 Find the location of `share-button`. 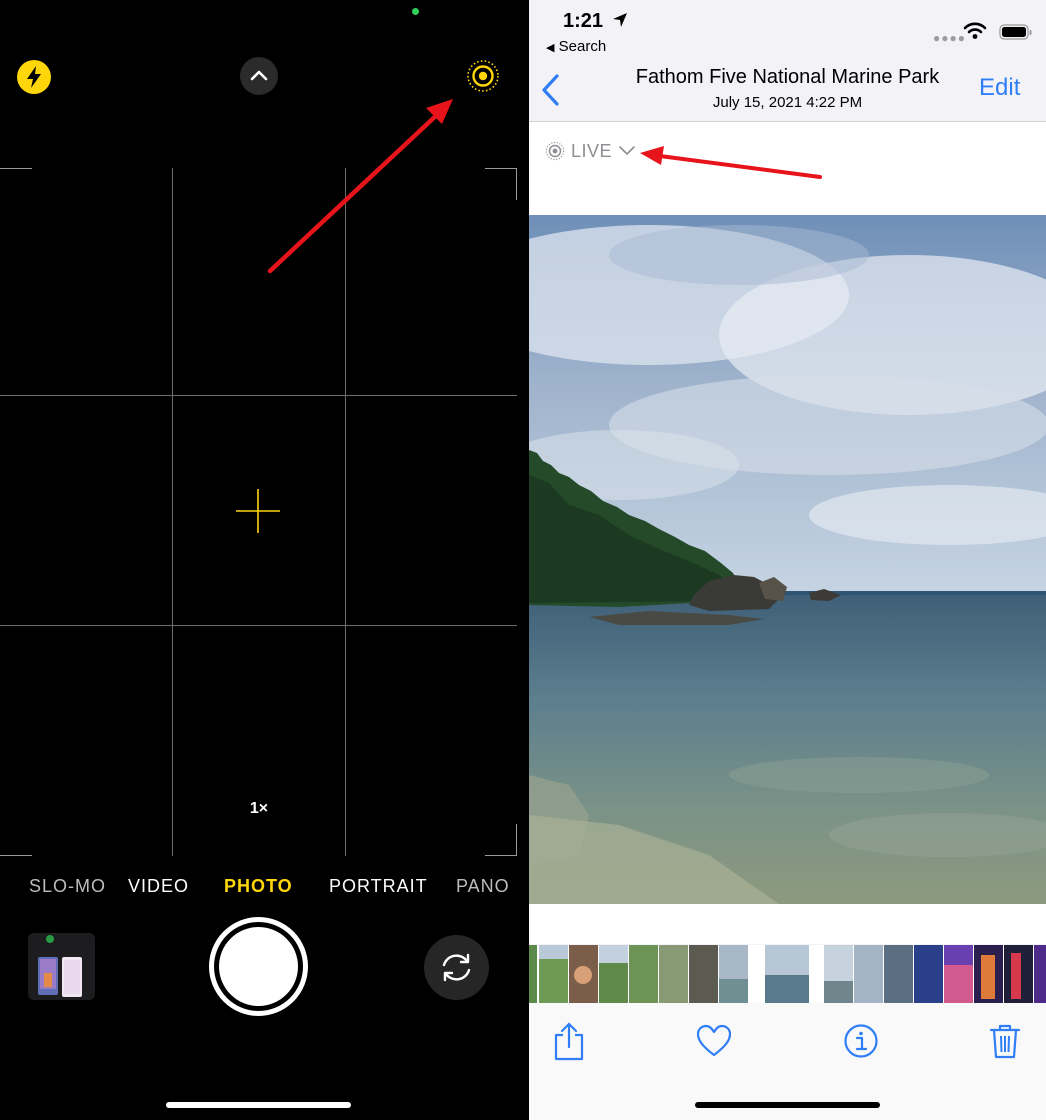

share-button is located at coordinates (569, 1041).